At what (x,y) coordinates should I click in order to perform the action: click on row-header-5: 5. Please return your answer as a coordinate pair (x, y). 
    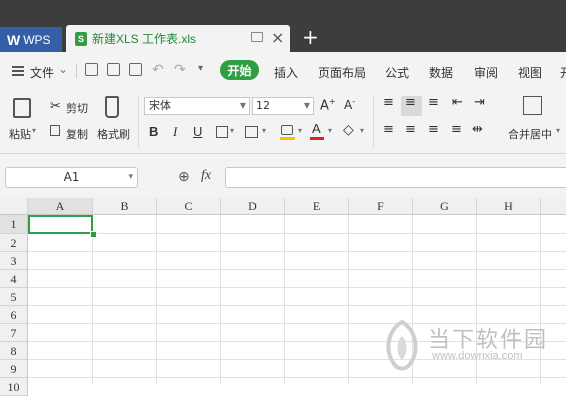
    Looking at the image, I should click on (14, 297).